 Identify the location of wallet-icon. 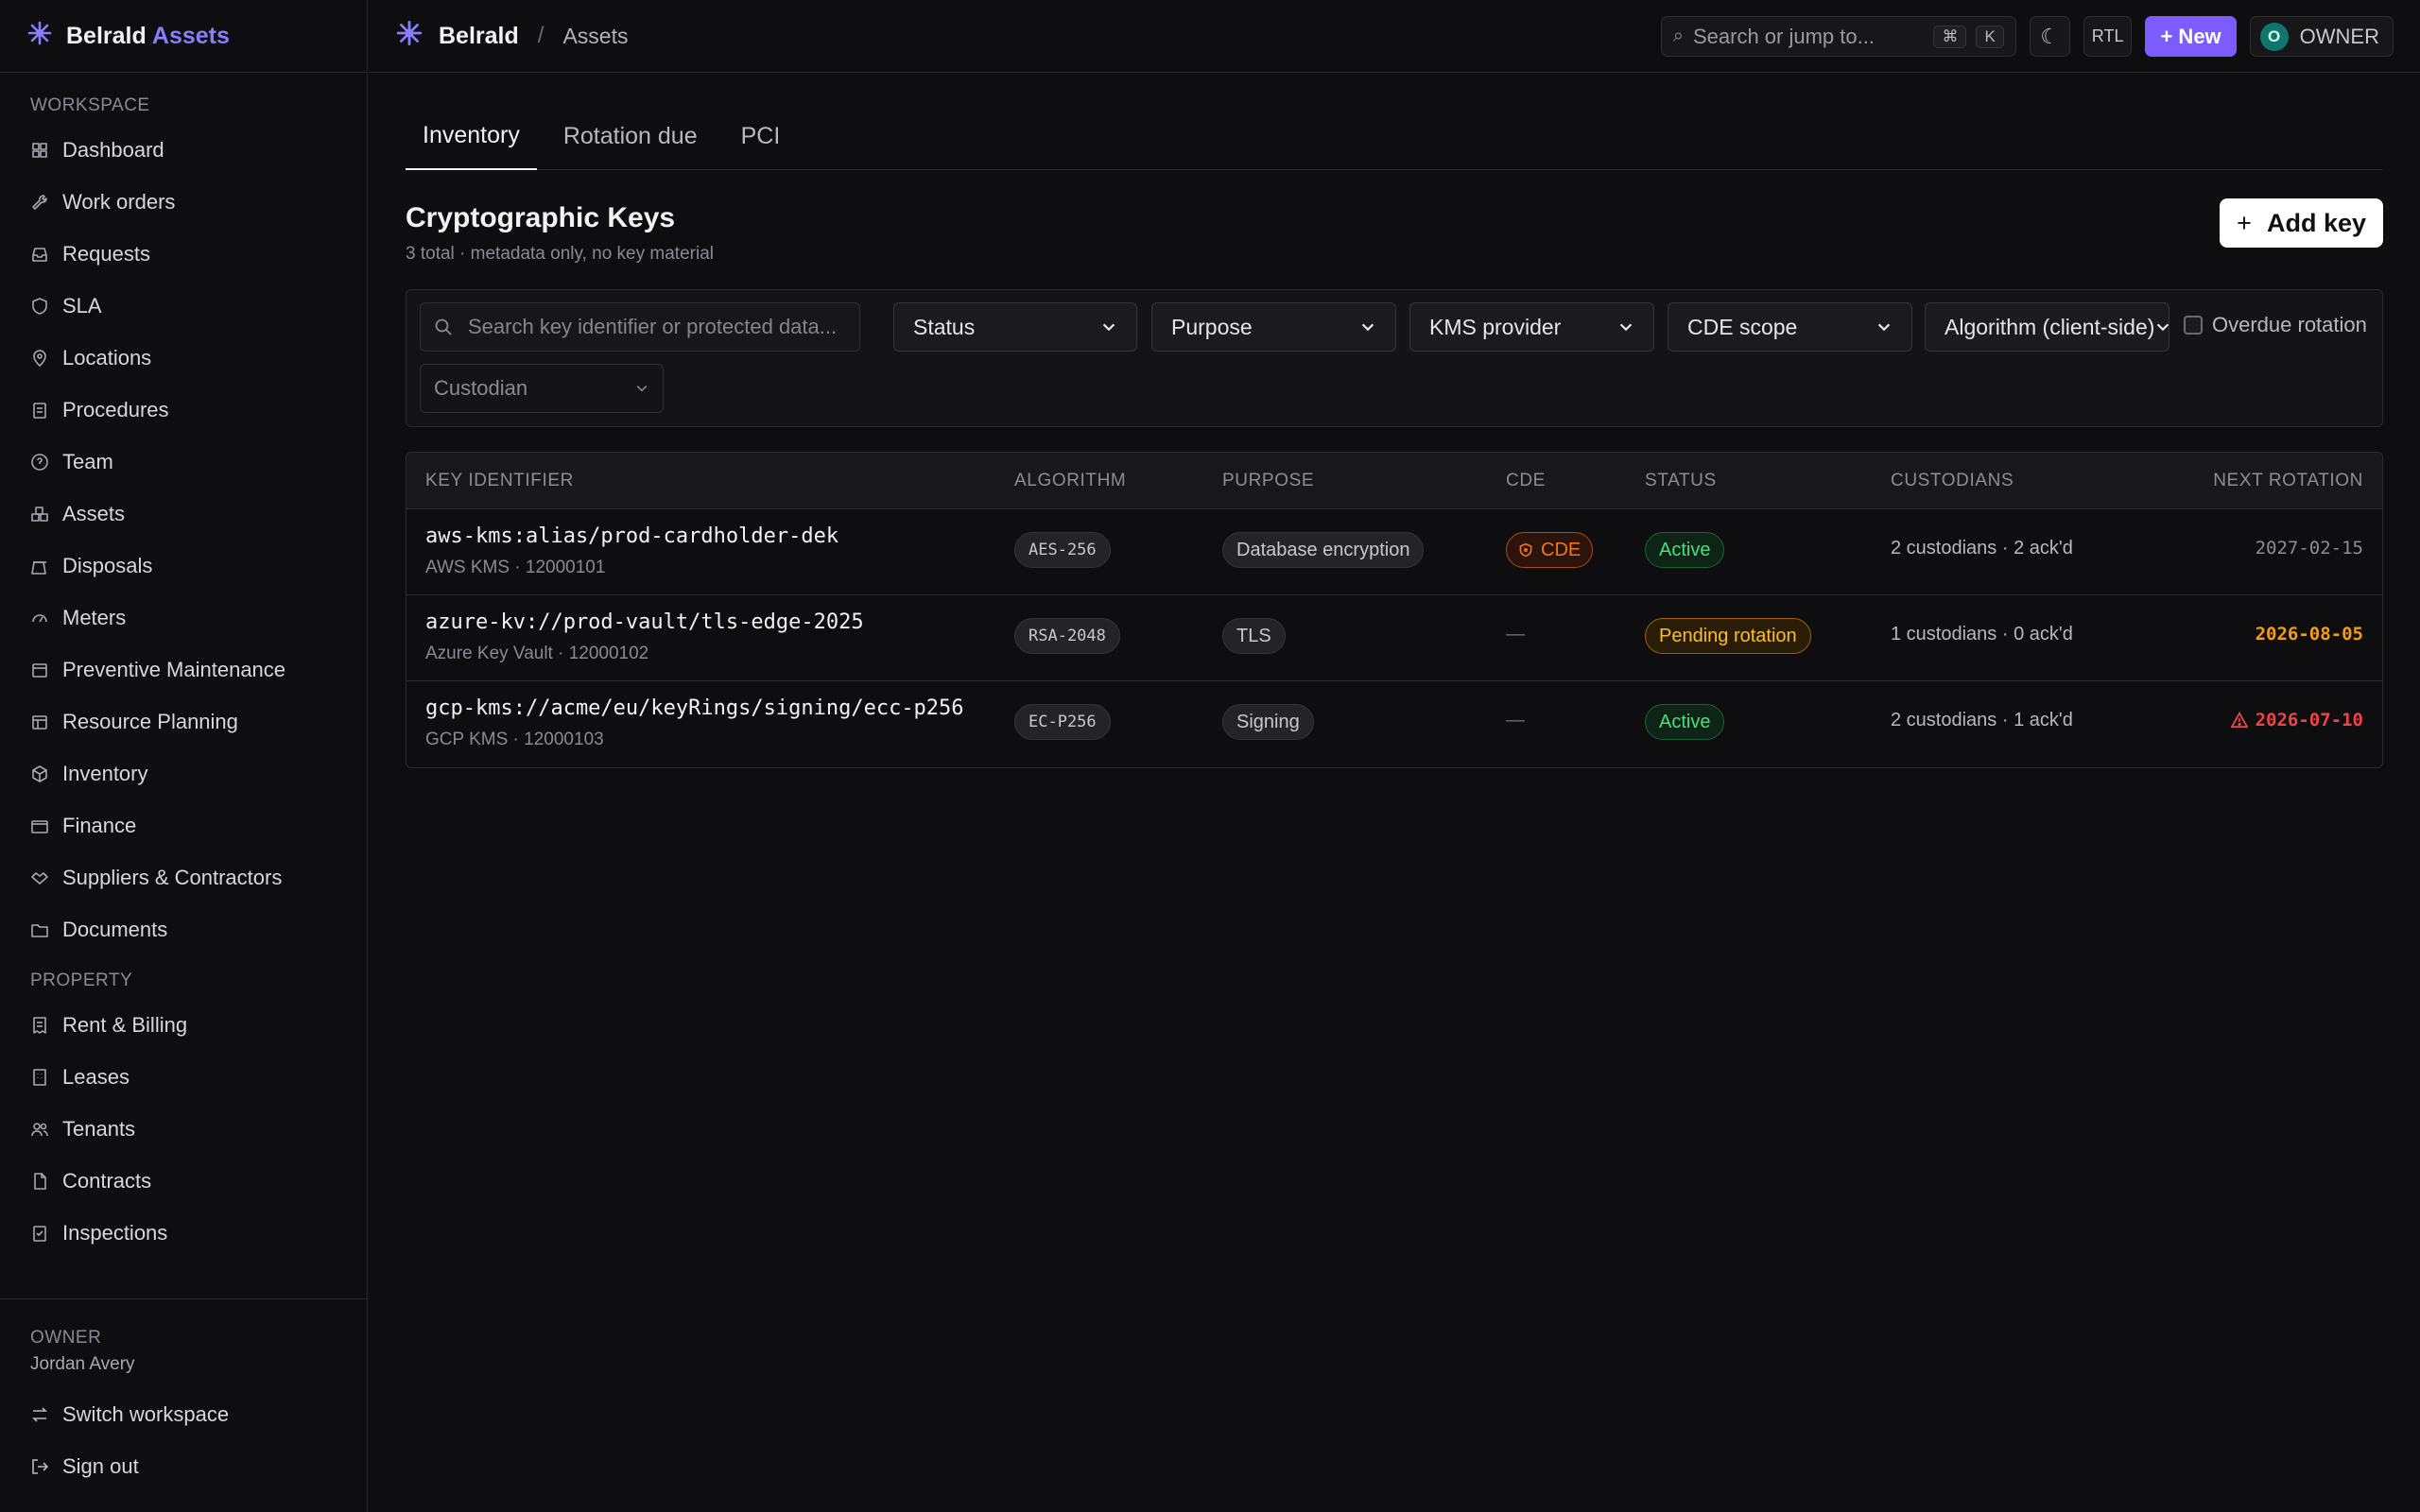
(39, 825).